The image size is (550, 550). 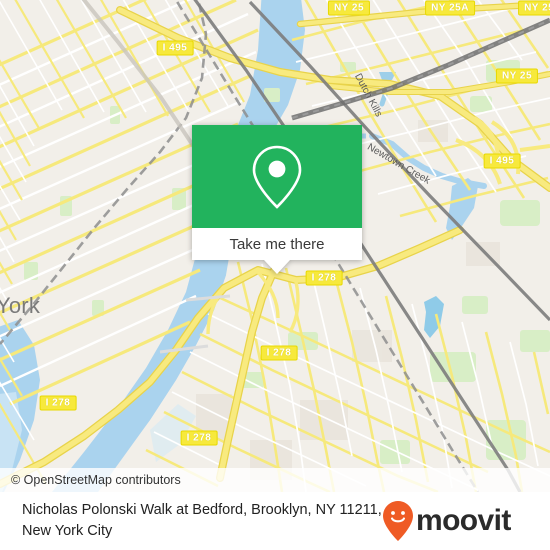 What do you see at coordinates (275, 480) in the screenshot?
I see `map-attribution: © OpenStreetMap contributors` at bounding box center [275, 480].